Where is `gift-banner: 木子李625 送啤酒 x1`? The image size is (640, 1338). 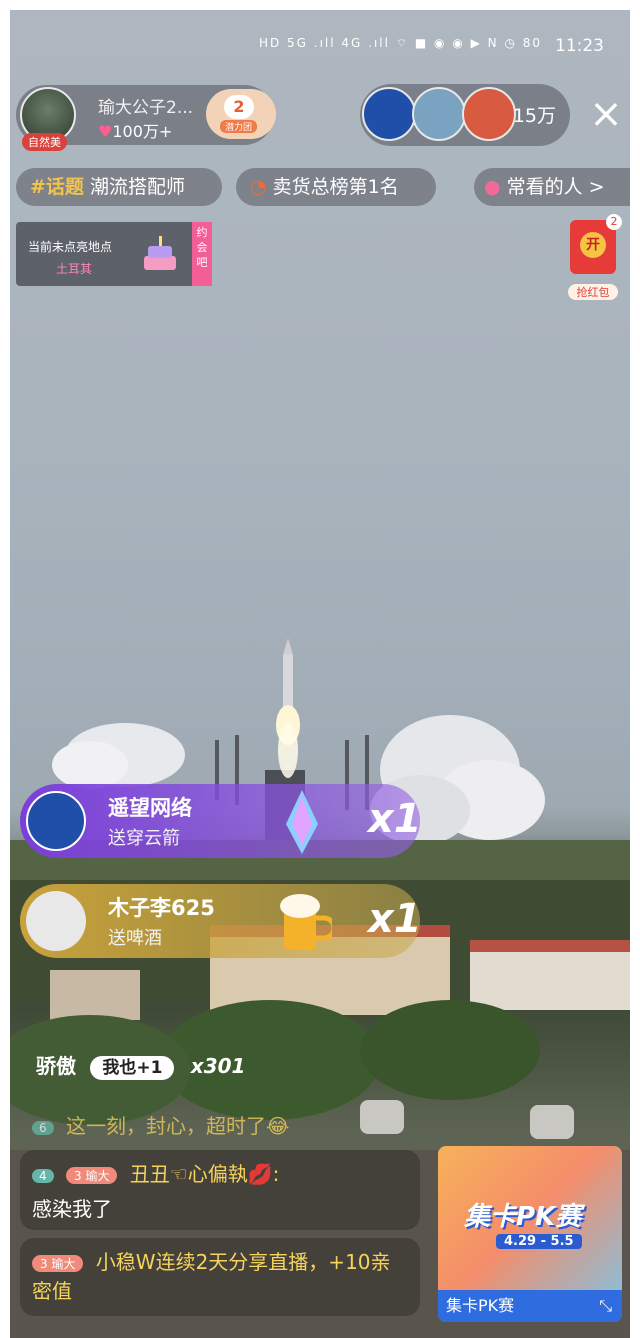 gift-banner: 木子李625 送啤酒 x1 is located at coordinates (221, 921).